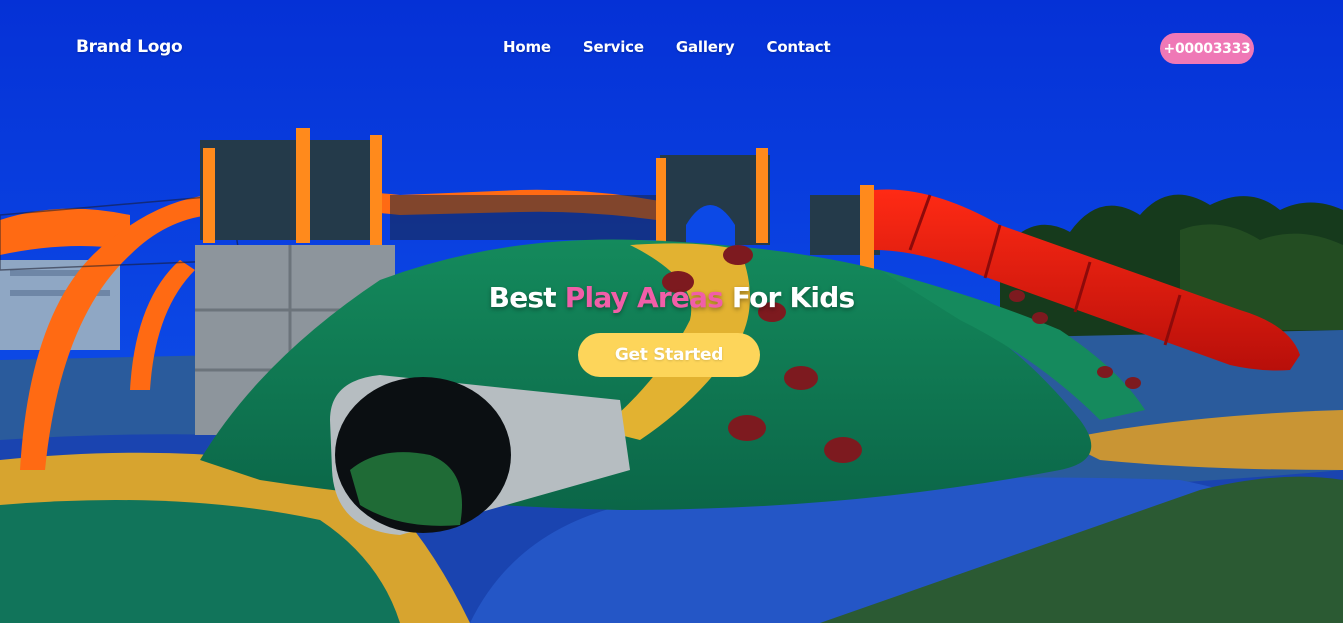 The height and width of the screenshot is (623, 1343). What do you see at coordinates (526, 297) in the screenshot?
I see `headline-text-start: Best` at bounding box center [526, 297].